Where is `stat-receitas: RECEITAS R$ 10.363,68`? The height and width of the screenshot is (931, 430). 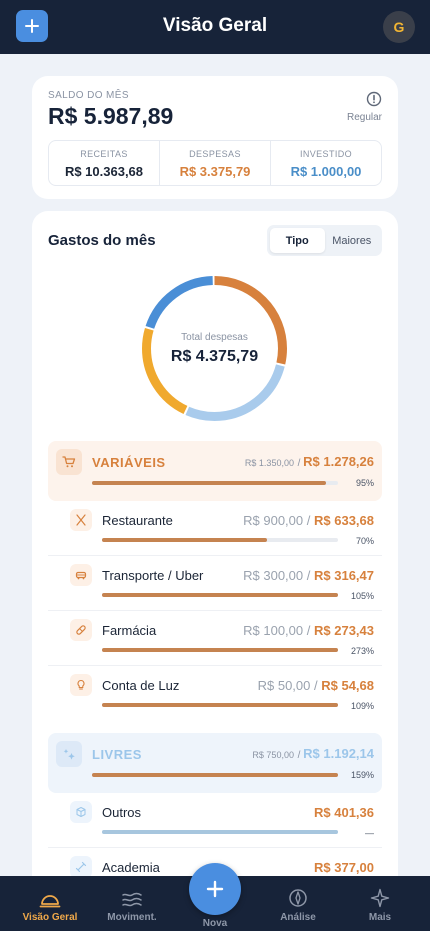 stat-receitas: RECEITAS R$ 10.363,68 is located at coordinates (104, 163).